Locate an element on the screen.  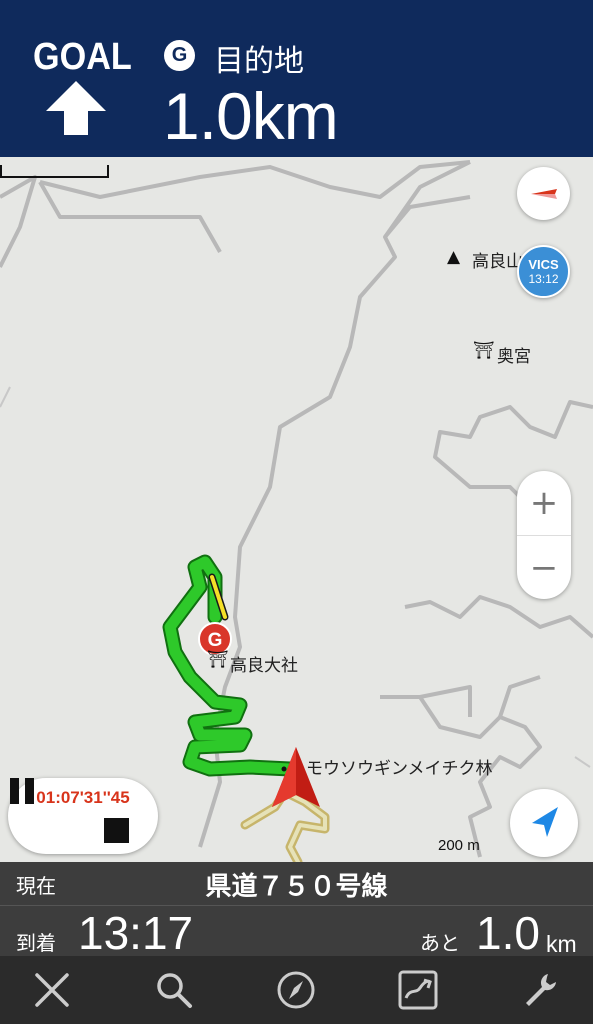
mountain-icon: ▲ is located at coordinates (454, 257).